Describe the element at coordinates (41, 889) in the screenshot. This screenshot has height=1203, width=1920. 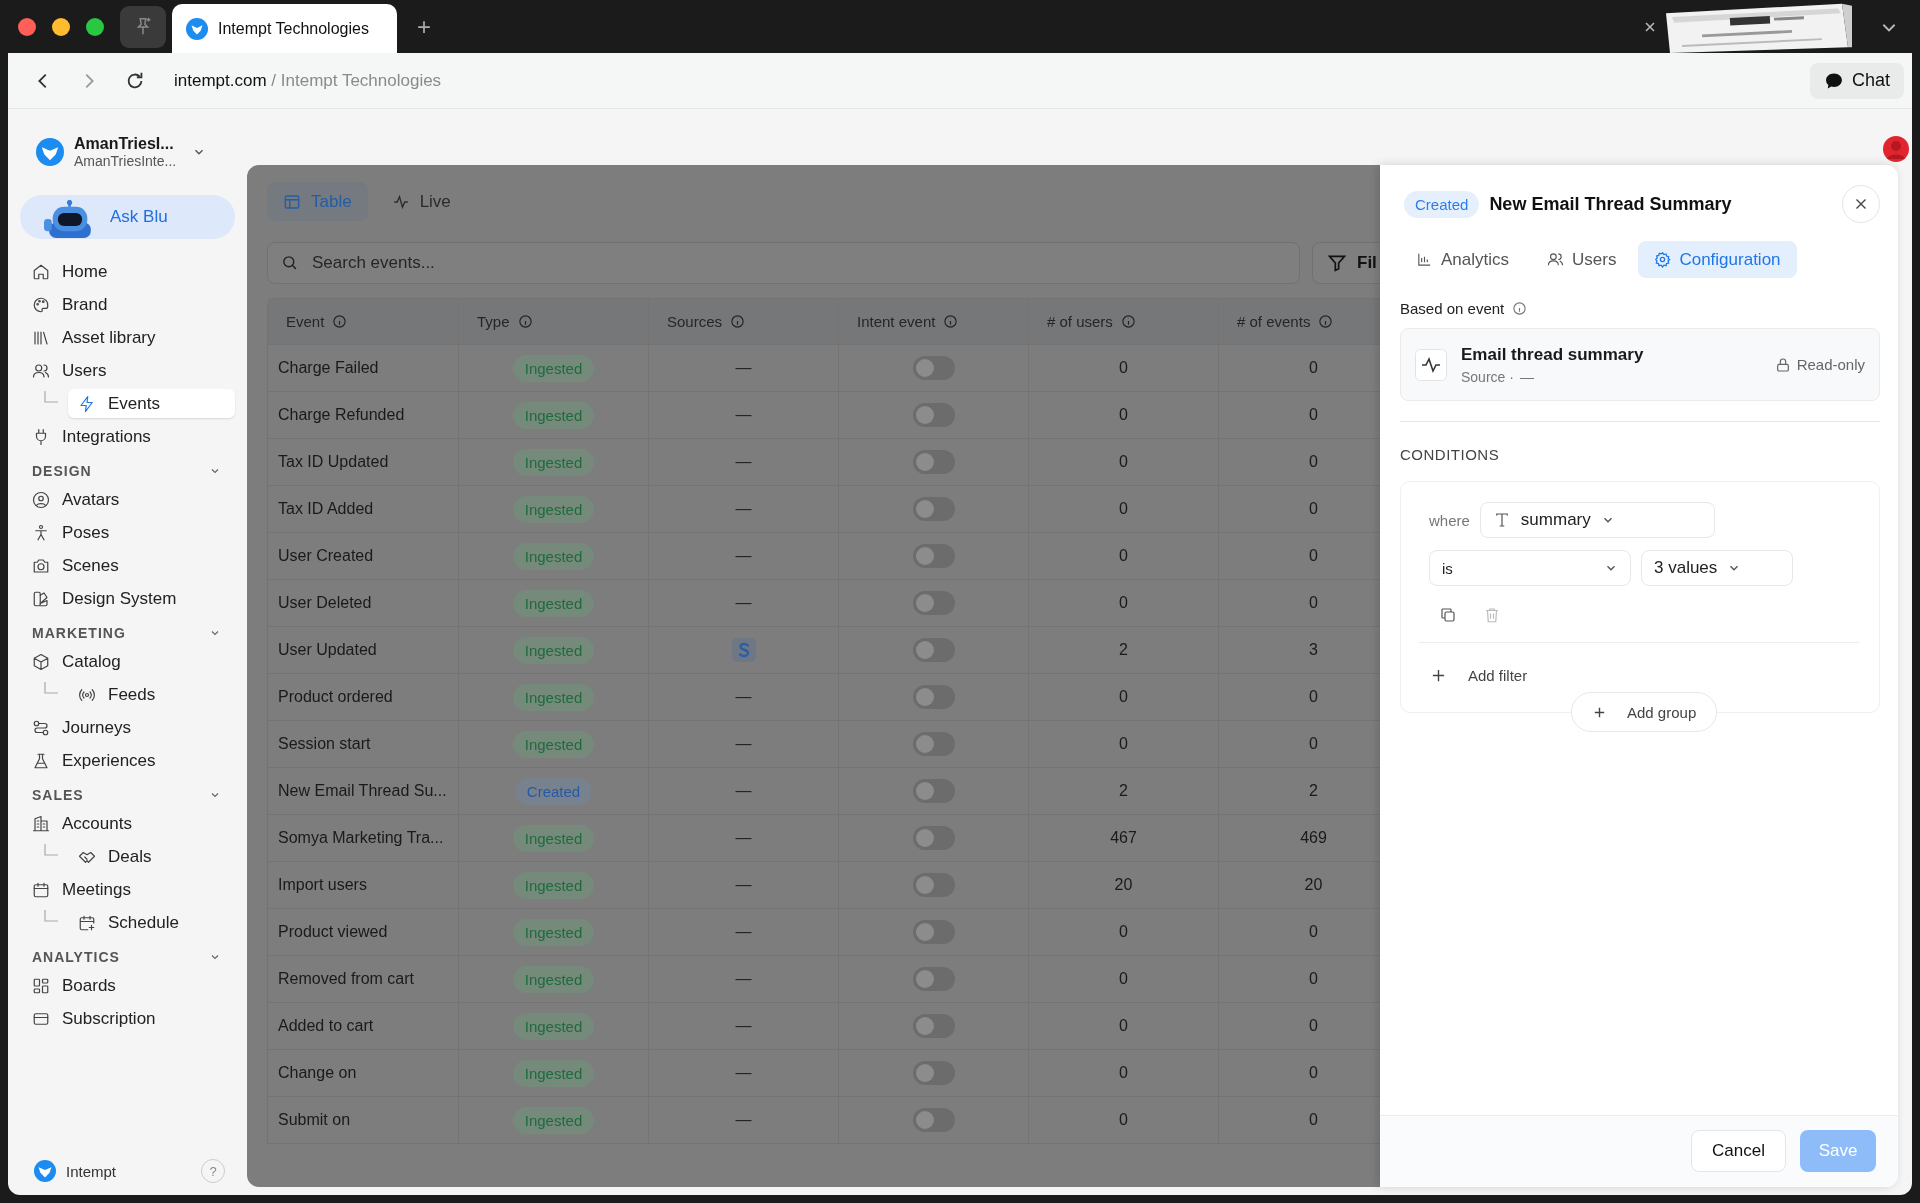
I see `calendar-icon` at that location.